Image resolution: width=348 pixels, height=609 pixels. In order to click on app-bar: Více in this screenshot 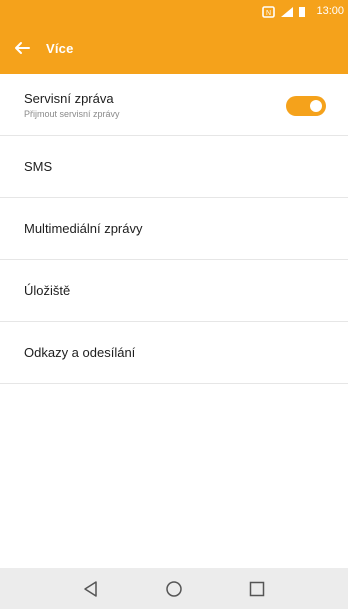, I will do `click(174, 48)`.